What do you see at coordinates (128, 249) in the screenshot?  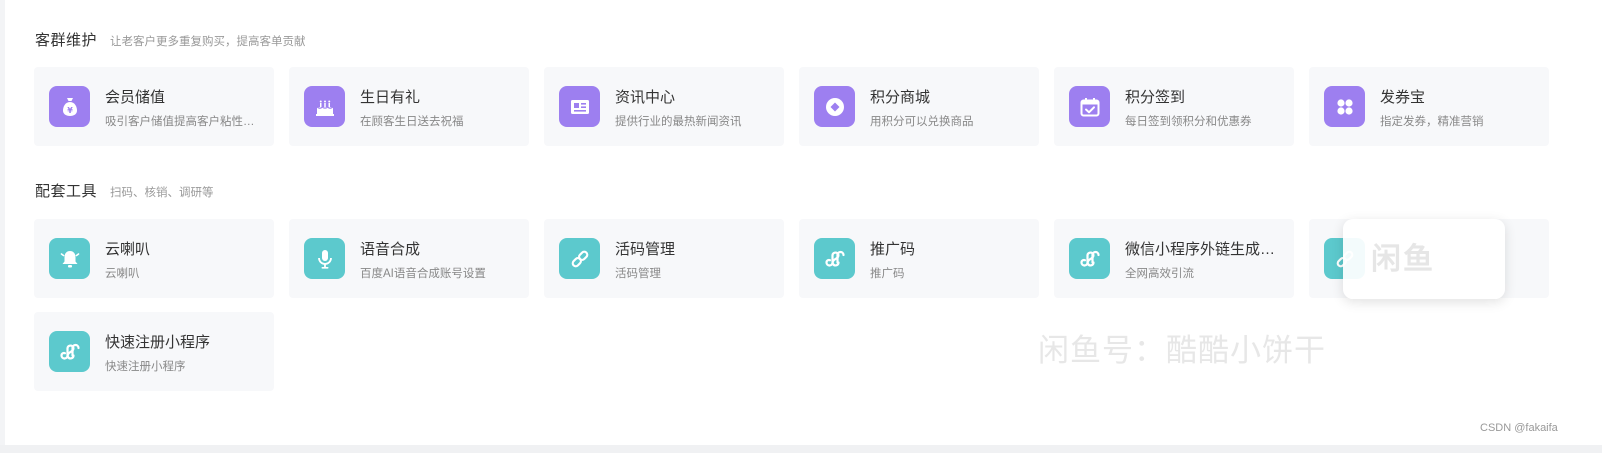 I see `card-title: 云喇叭` at bounding box center [128, 249].